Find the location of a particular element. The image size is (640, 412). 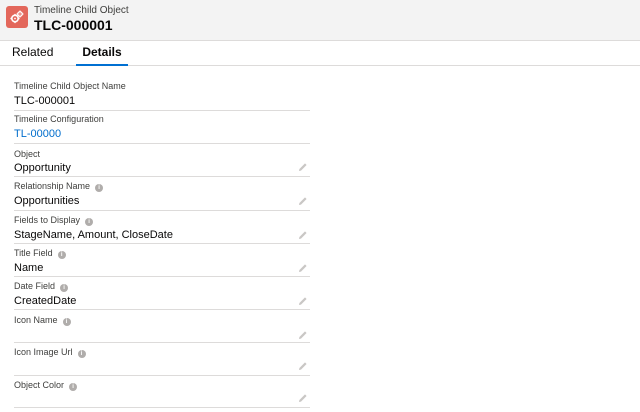

field-timeline-child-object-name: Timeline Child Object Name TLC-000001 is located at coordinates (162, 94).